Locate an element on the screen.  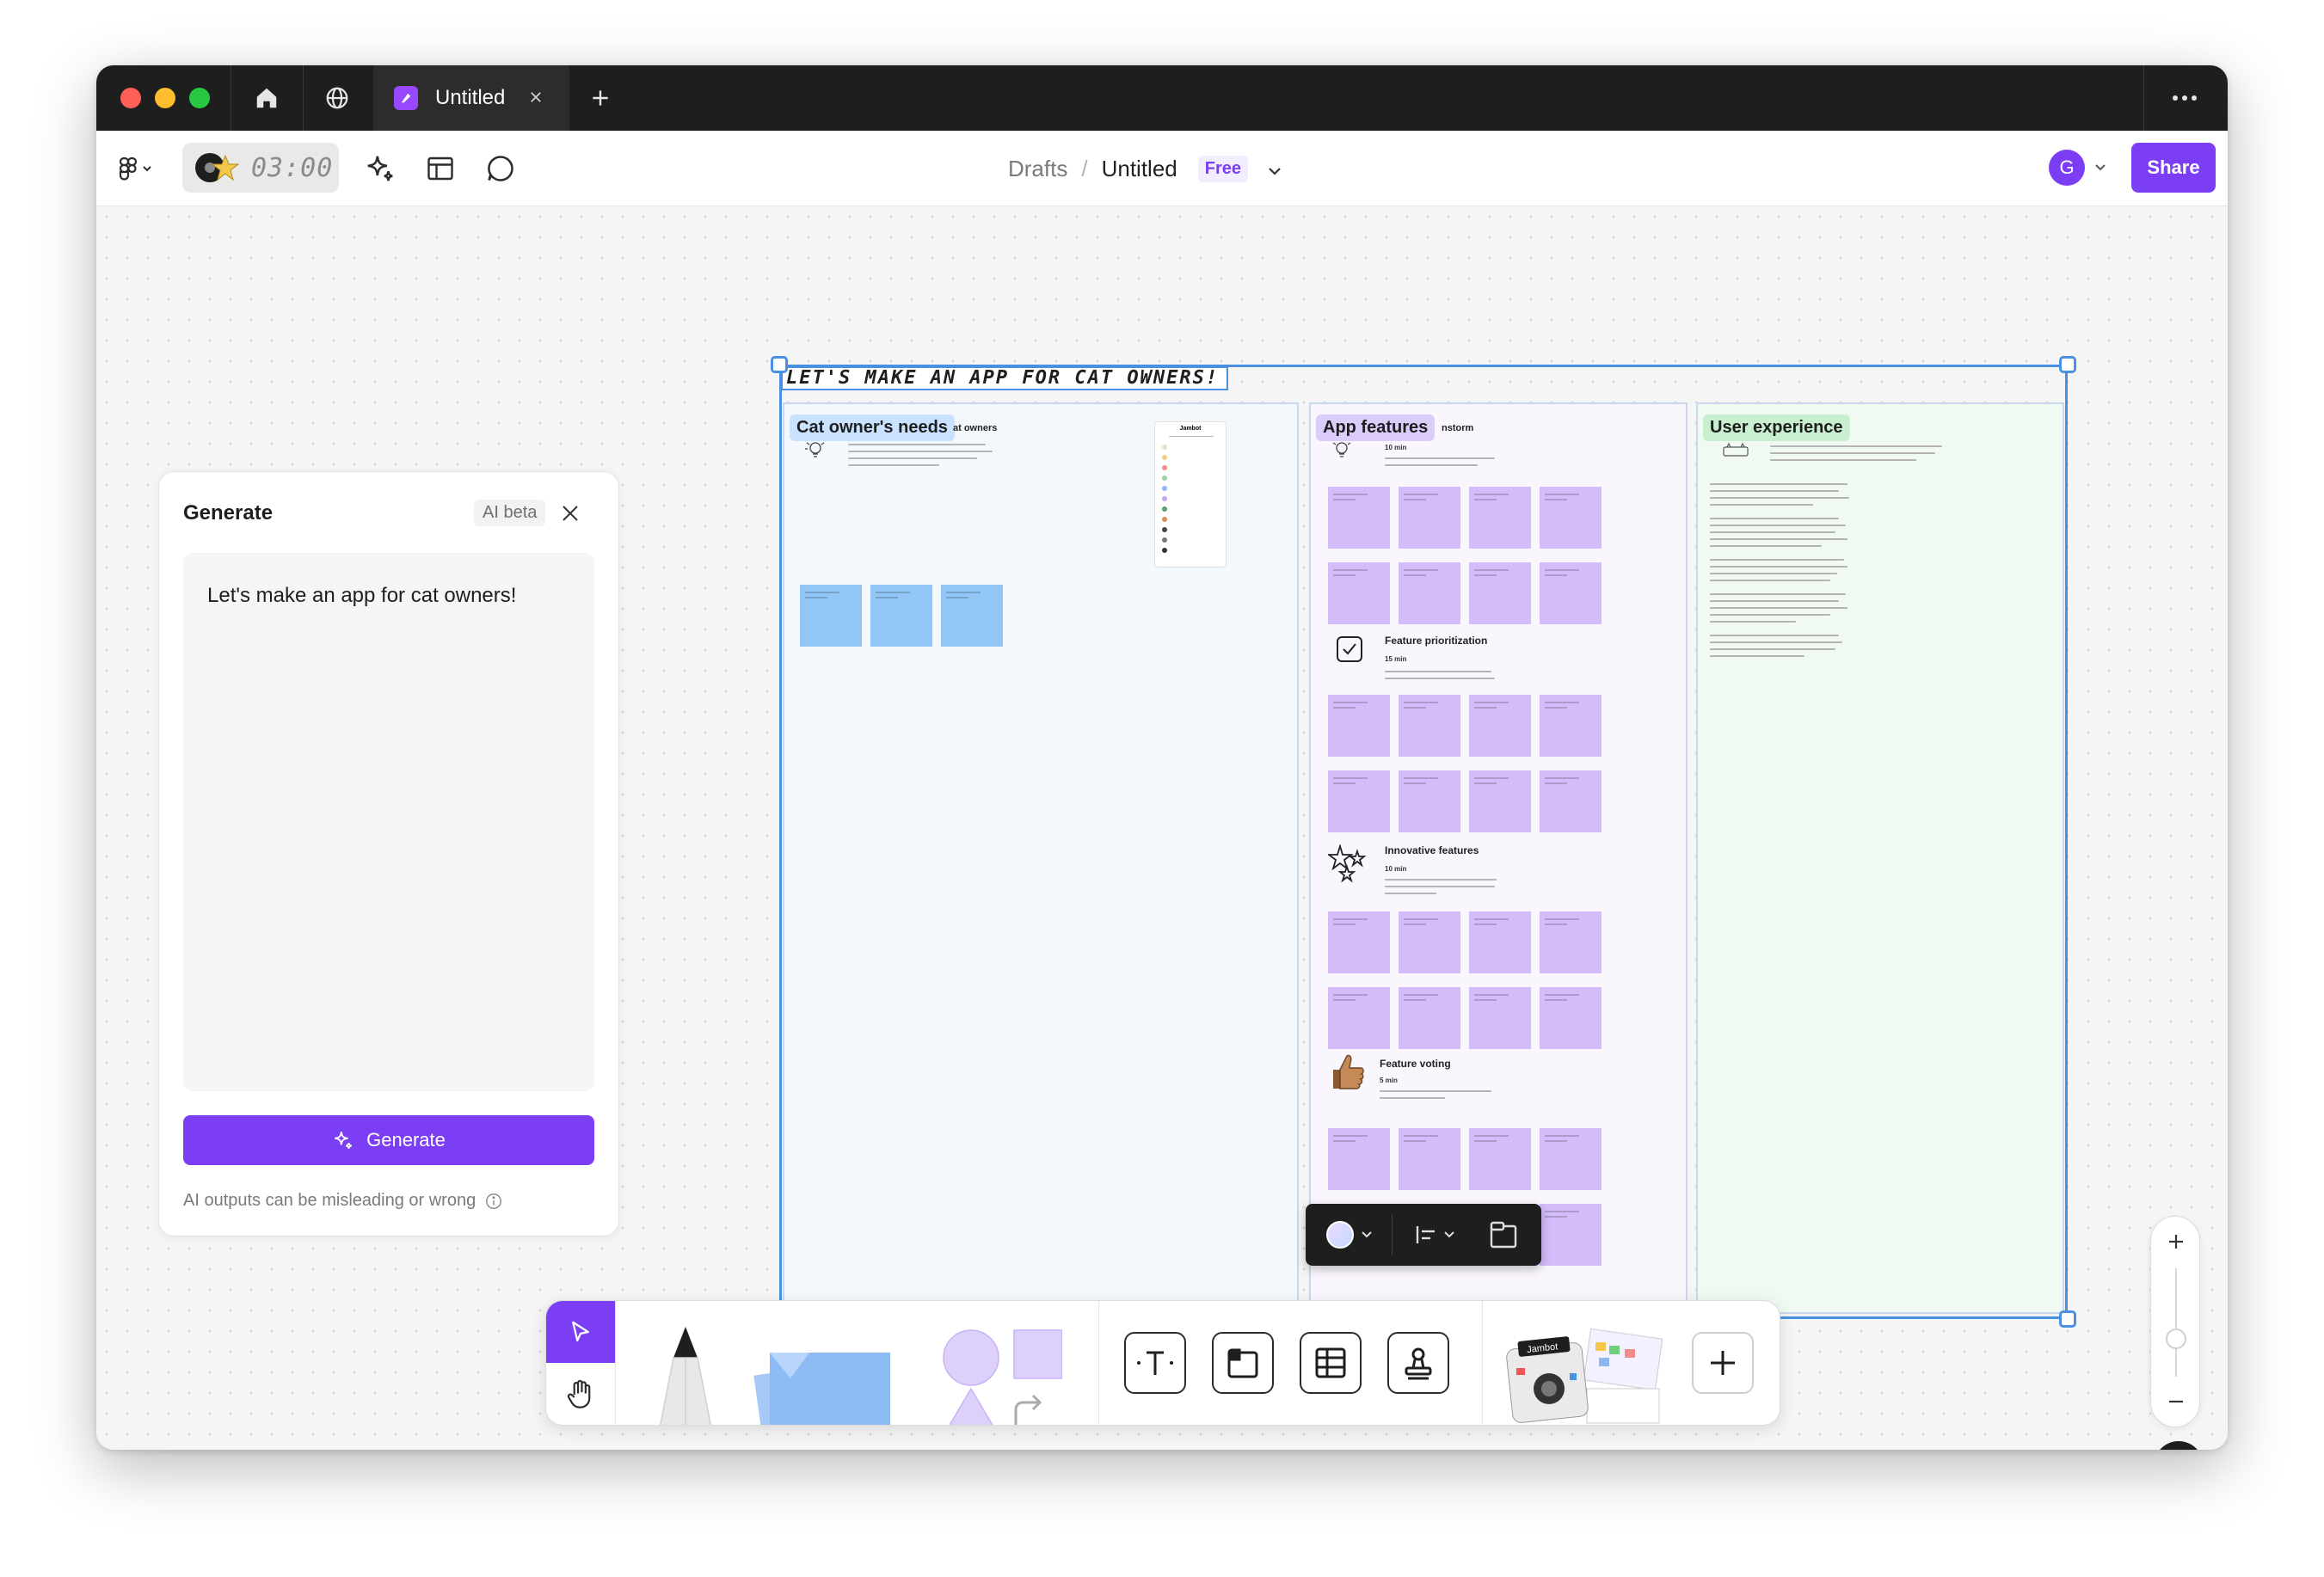
select-tool is located at coordinates (580, 1332).